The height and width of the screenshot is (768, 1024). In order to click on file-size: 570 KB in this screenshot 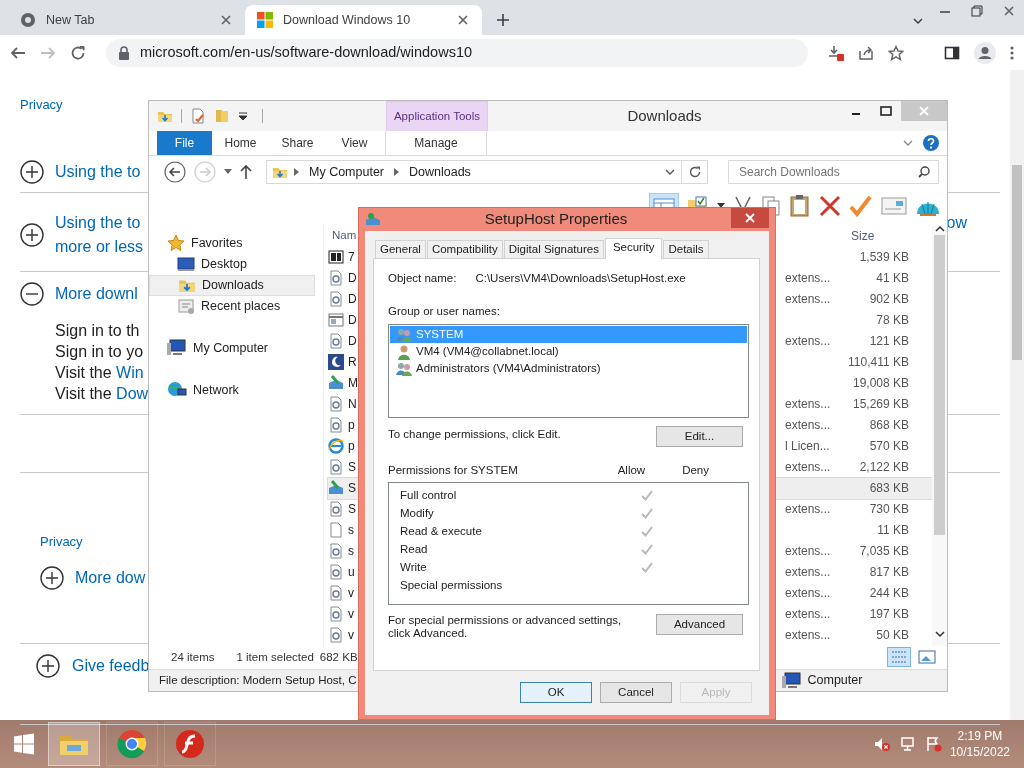, I will do `click(889, 447)`.